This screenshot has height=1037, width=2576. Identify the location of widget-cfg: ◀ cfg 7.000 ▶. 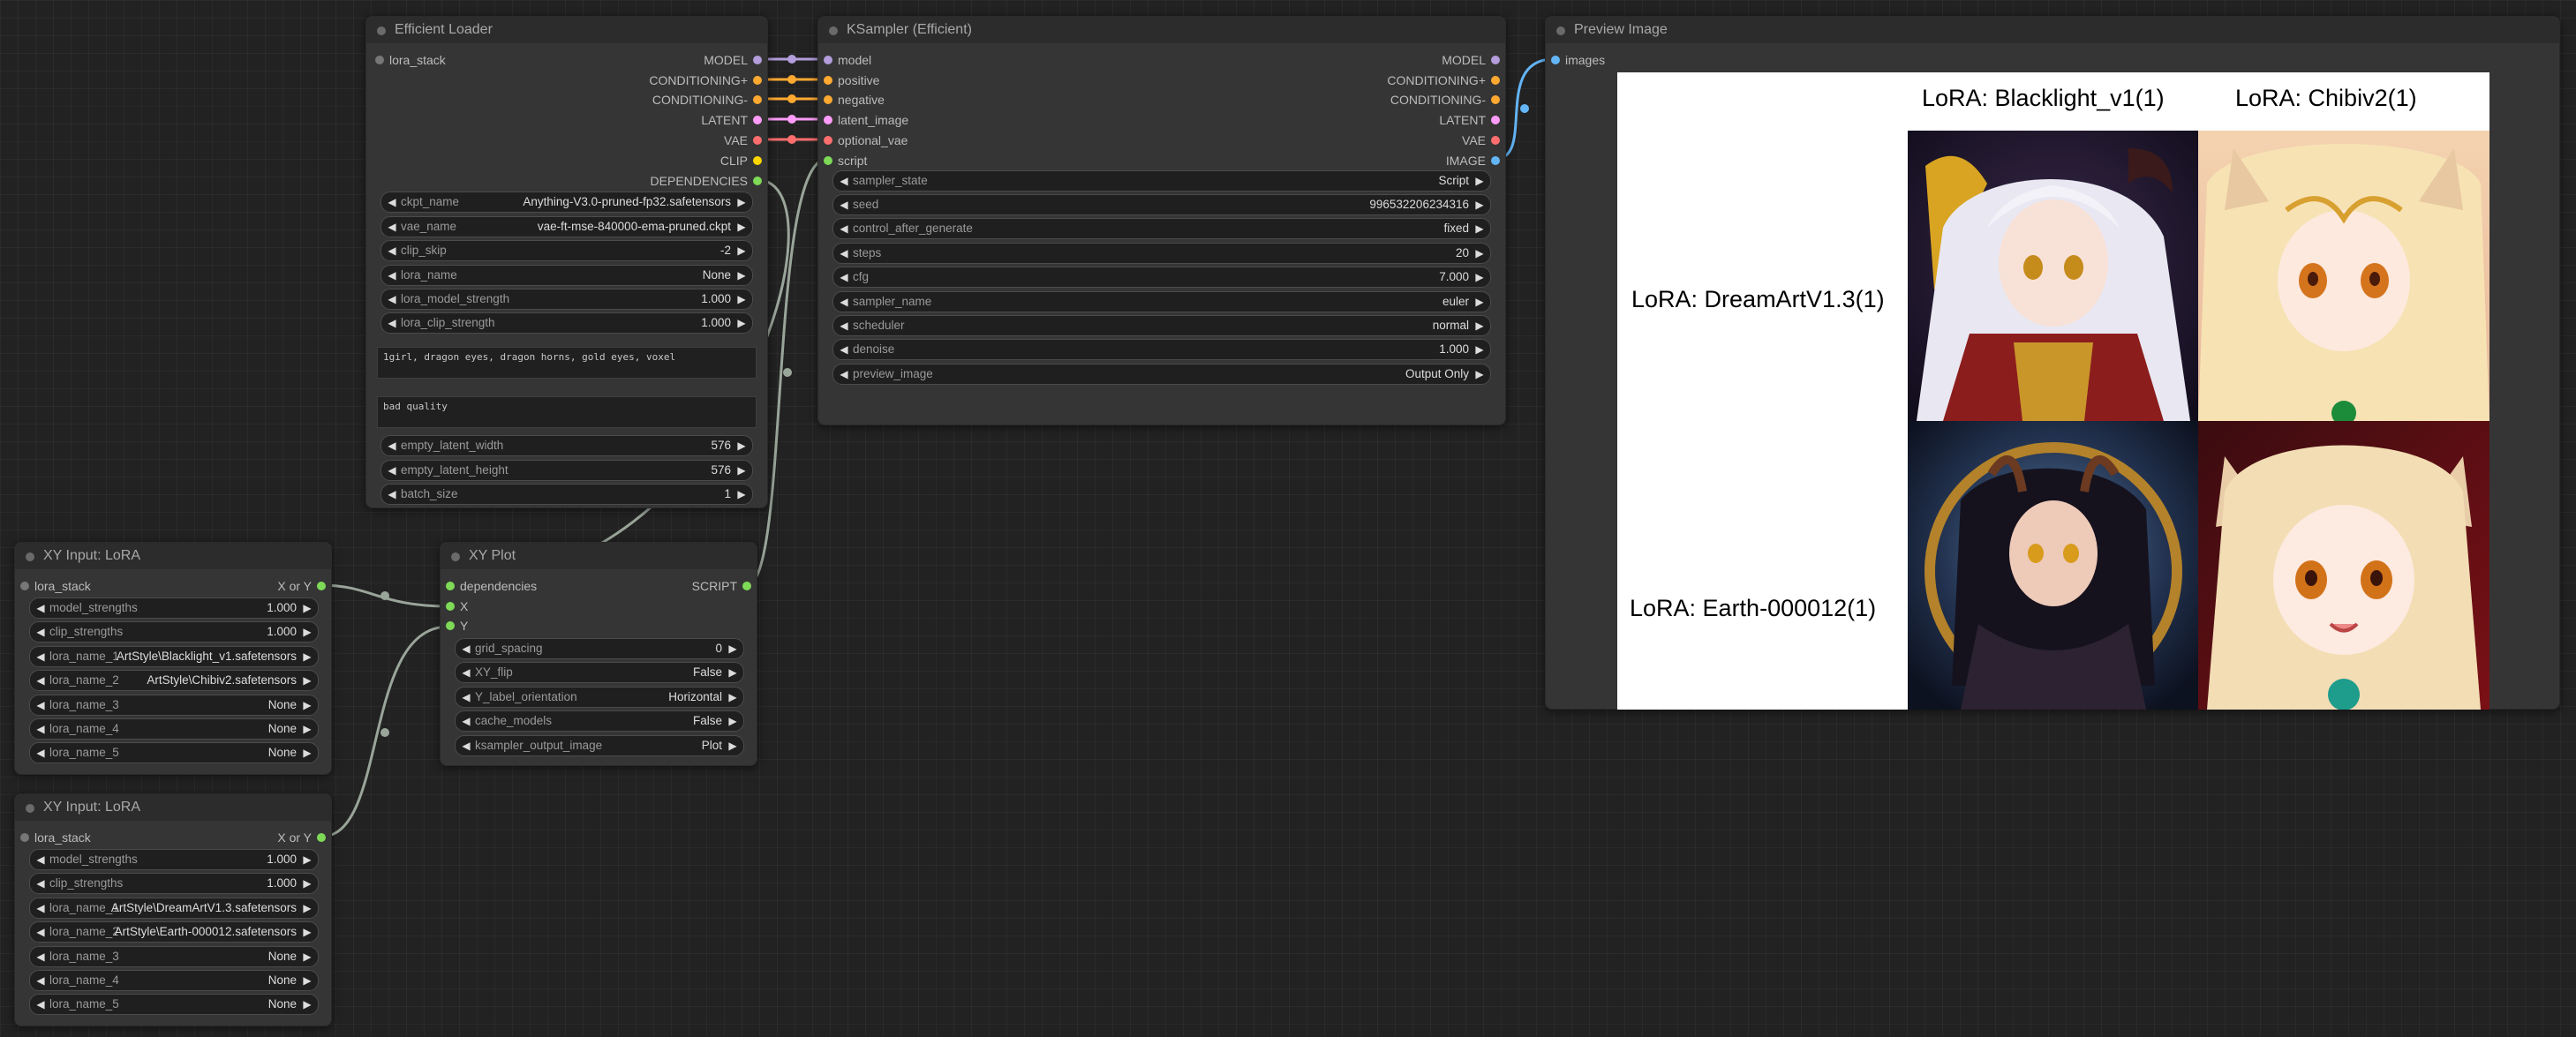
(1162, 277).